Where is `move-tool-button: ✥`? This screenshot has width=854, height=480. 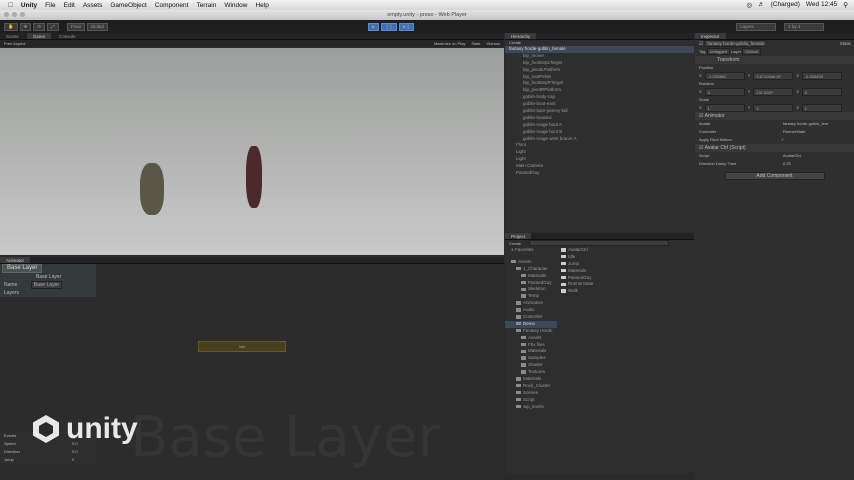 move-tool-button: ✥ is located at coordinates (25, 26).